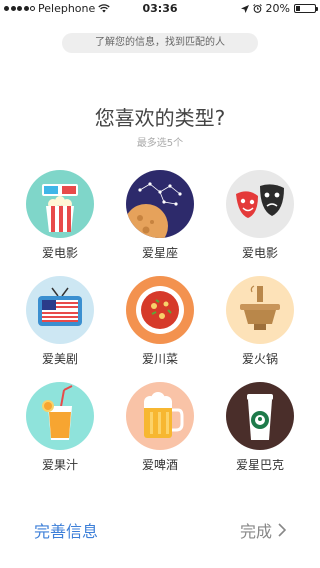 This screenshot has width=320, height=568. I want to click on category-label: 爱啤酒, so click(159, 465).